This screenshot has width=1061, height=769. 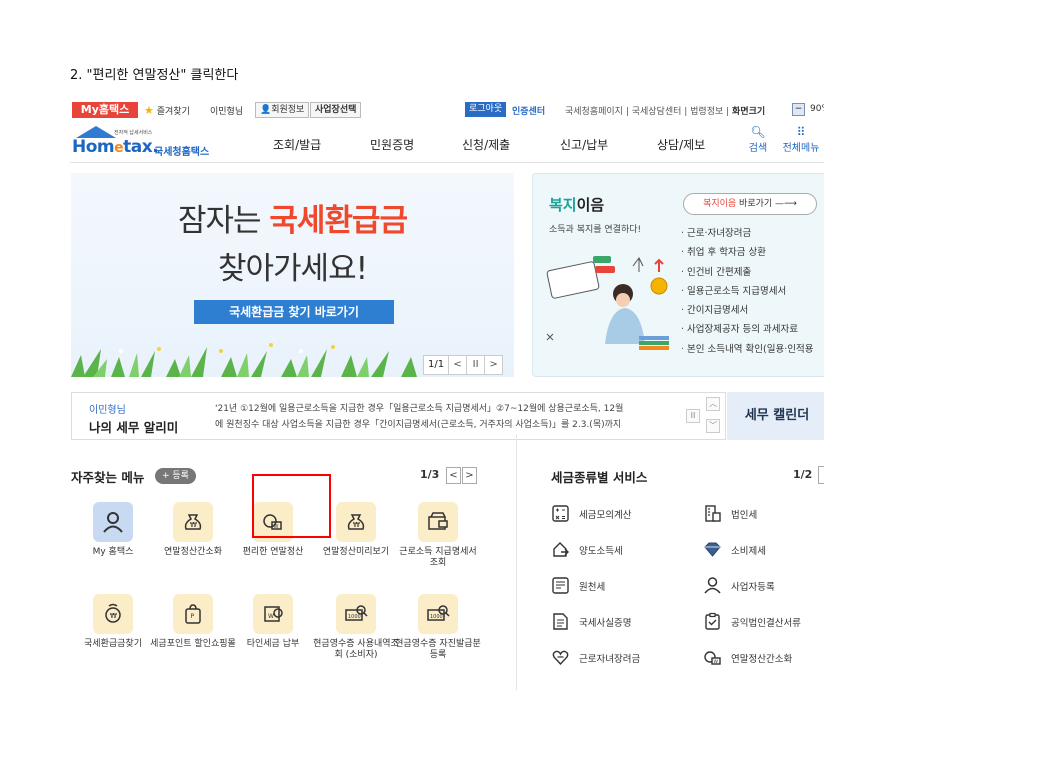 I want to click on heart-icon, so click(x=560, y=658).